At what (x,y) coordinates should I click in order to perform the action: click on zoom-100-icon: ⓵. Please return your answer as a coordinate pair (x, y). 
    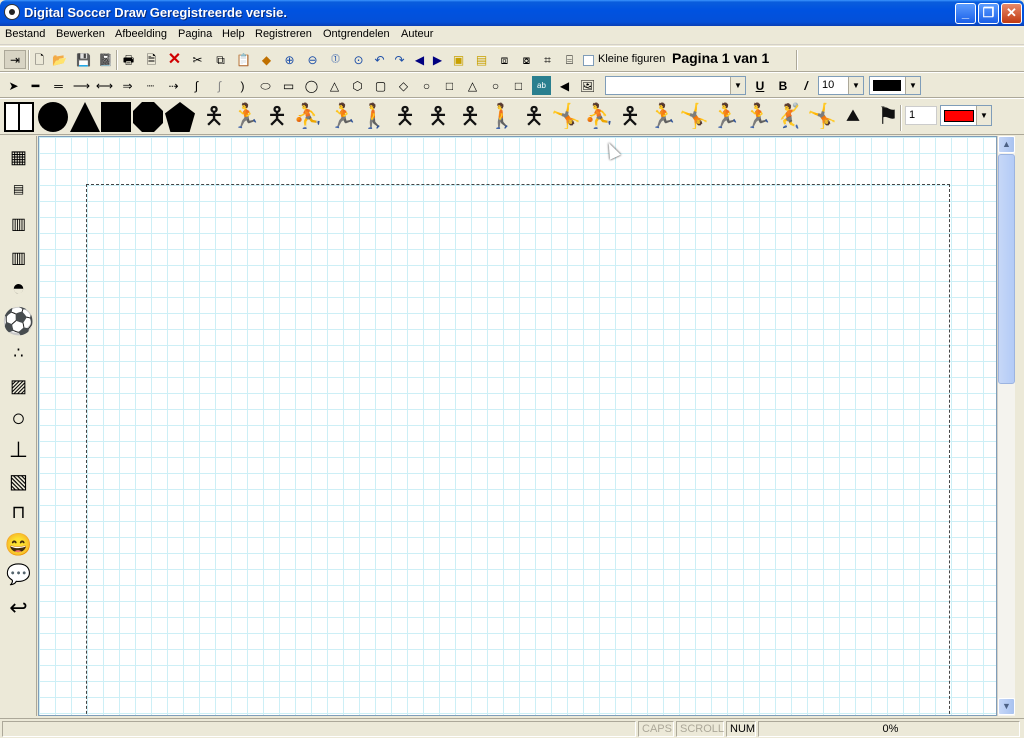
    Looking at the image, I should click on (335, 59).